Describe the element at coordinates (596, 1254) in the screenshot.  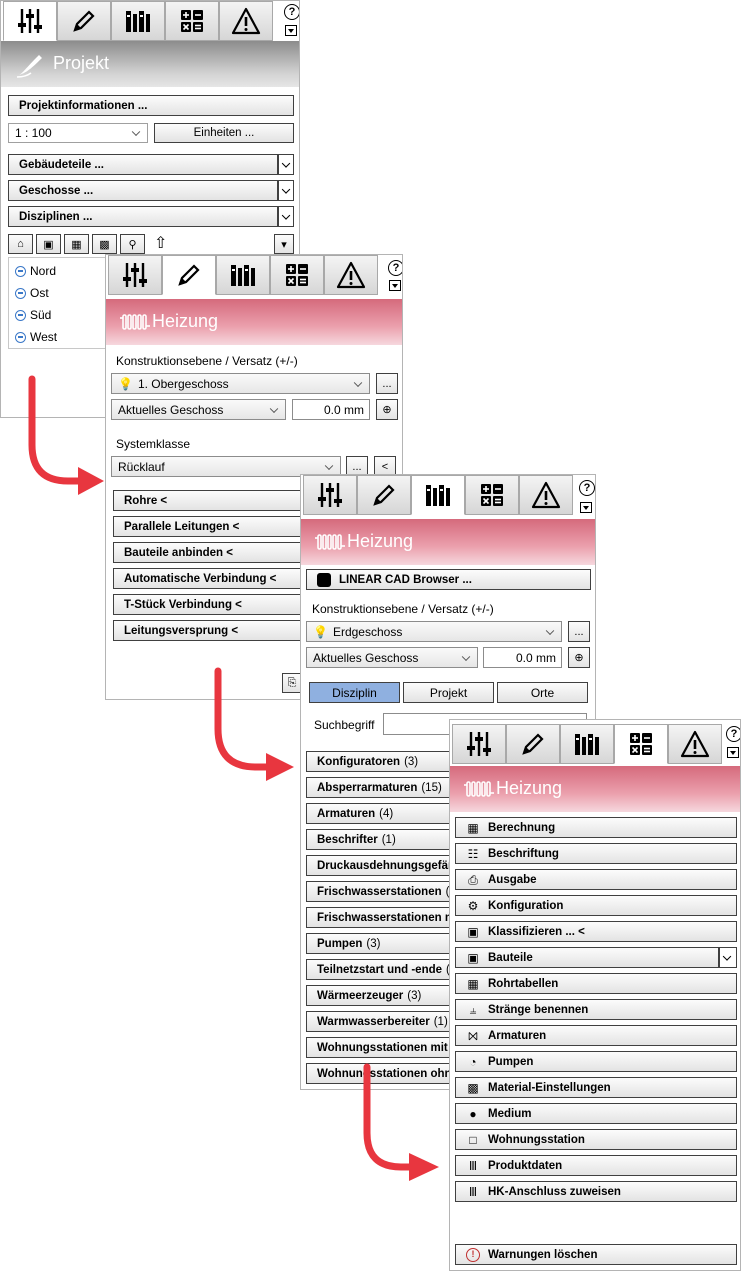
I see `warnungen-loeschen-button: ! Warnungen löschen` at that location.